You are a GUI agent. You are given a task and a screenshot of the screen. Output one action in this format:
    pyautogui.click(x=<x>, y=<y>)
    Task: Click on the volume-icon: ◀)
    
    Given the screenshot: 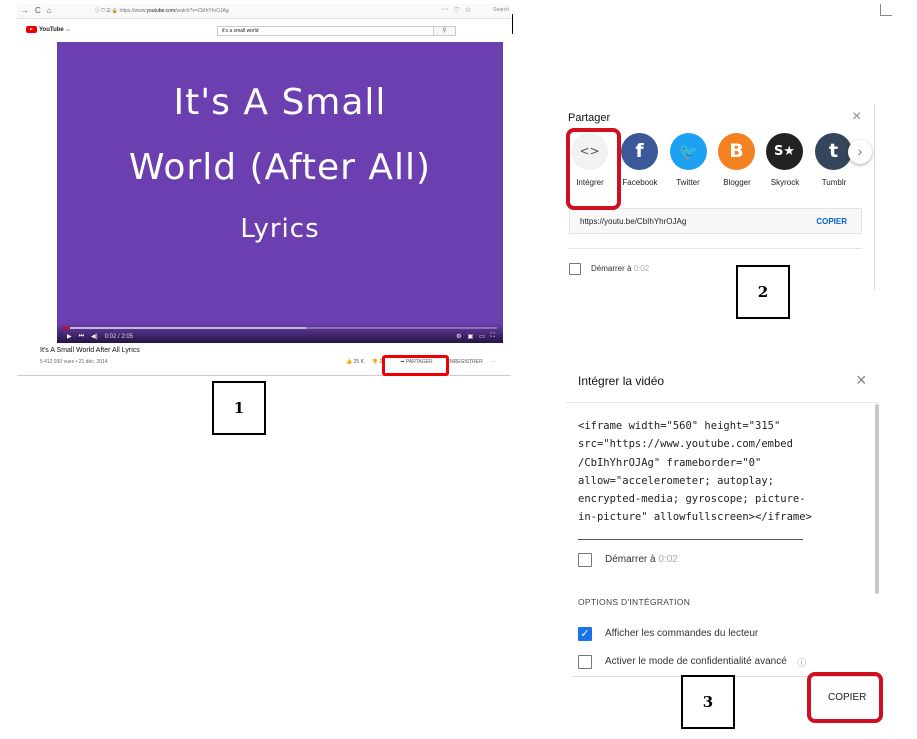 What is the action you would take?
    pyautogui.click(x=94, y=336)
    